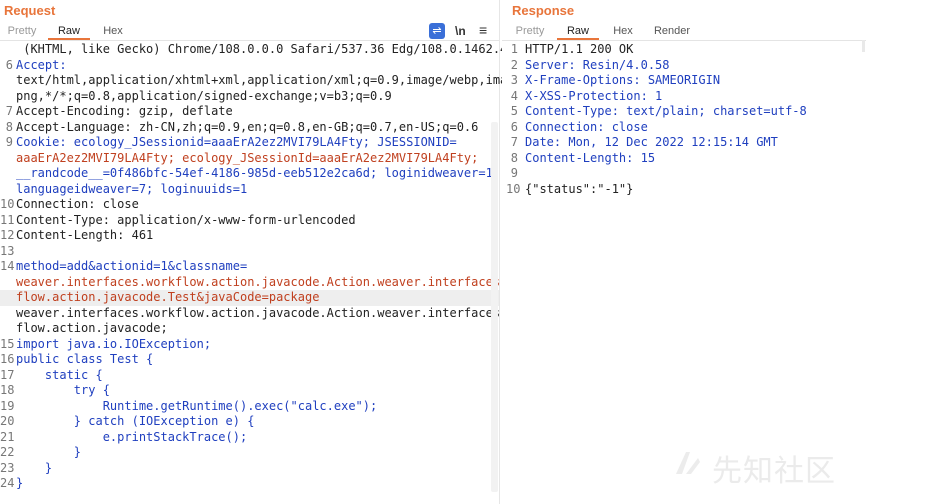  I want to click on code-line: 12 Content-Length: 461, so click(77, 235).